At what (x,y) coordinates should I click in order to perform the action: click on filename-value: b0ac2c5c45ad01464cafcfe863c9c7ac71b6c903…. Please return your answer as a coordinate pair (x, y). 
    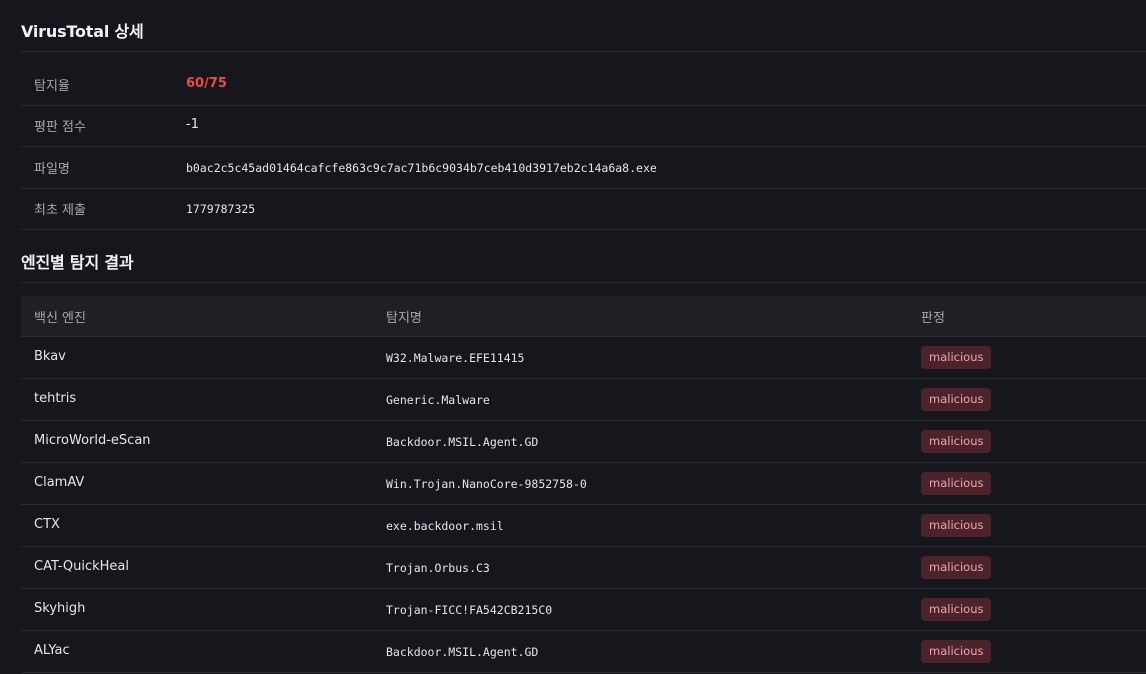
    Looking at the image, I should click on (421, 168).